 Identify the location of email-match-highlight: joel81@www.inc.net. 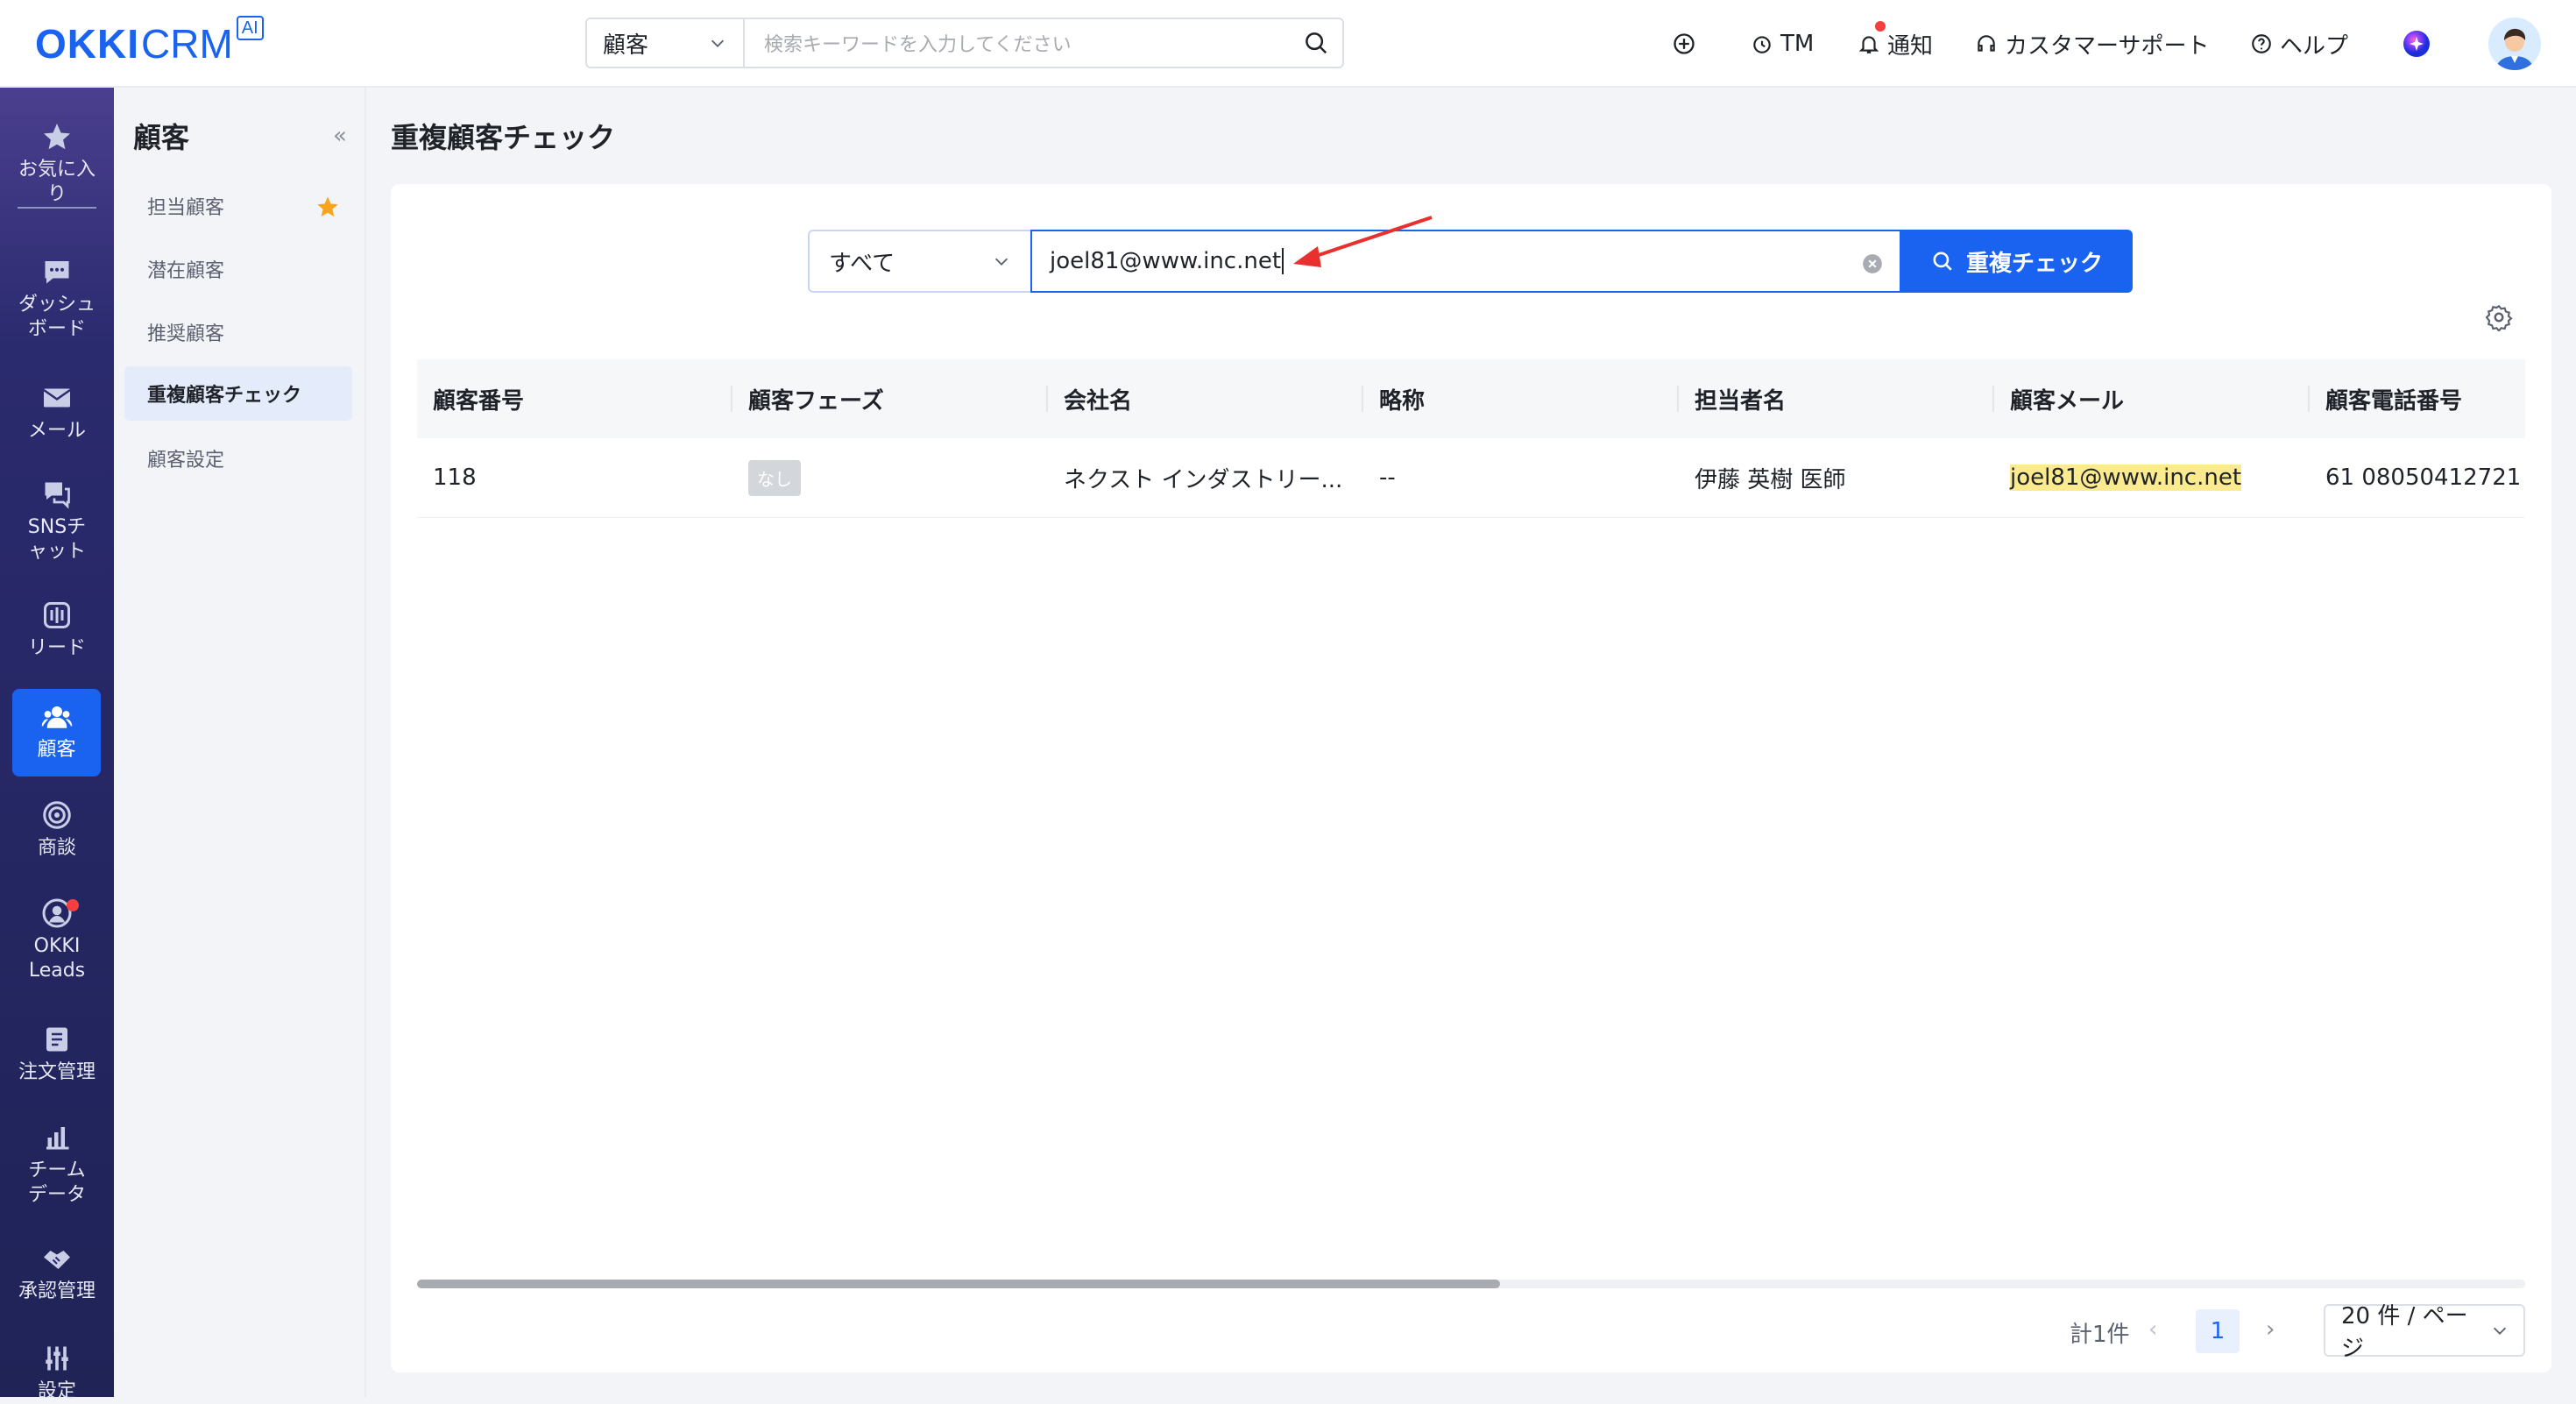
(2126, 477).